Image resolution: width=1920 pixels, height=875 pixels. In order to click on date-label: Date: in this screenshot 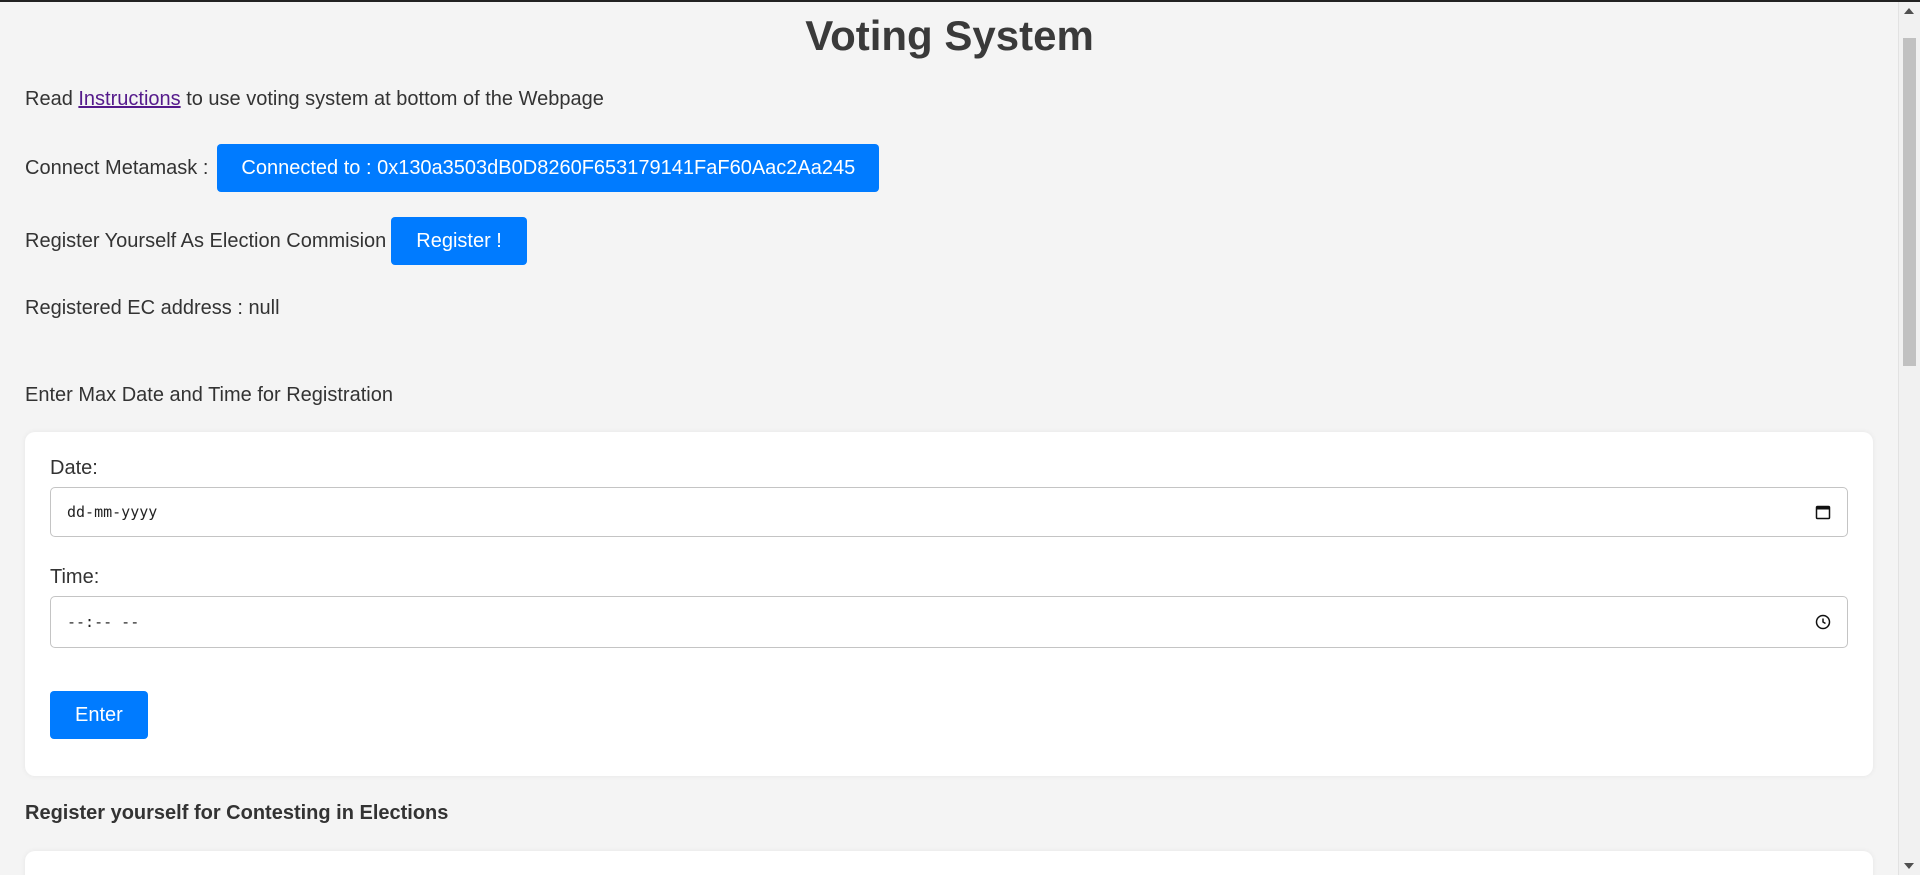, I will do `click(74, 468)`.